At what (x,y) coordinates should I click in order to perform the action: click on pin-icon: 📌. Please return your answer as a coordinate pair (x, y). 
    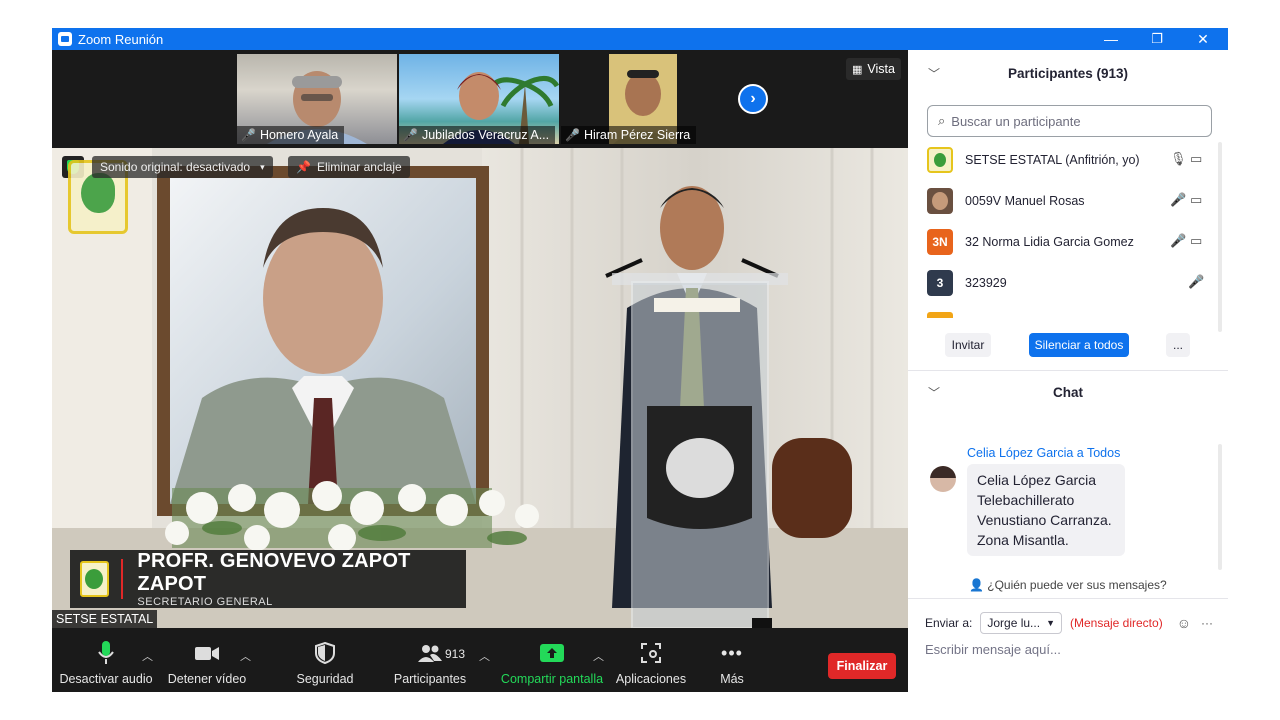
    Looking at the image, I should click on (303, 167).